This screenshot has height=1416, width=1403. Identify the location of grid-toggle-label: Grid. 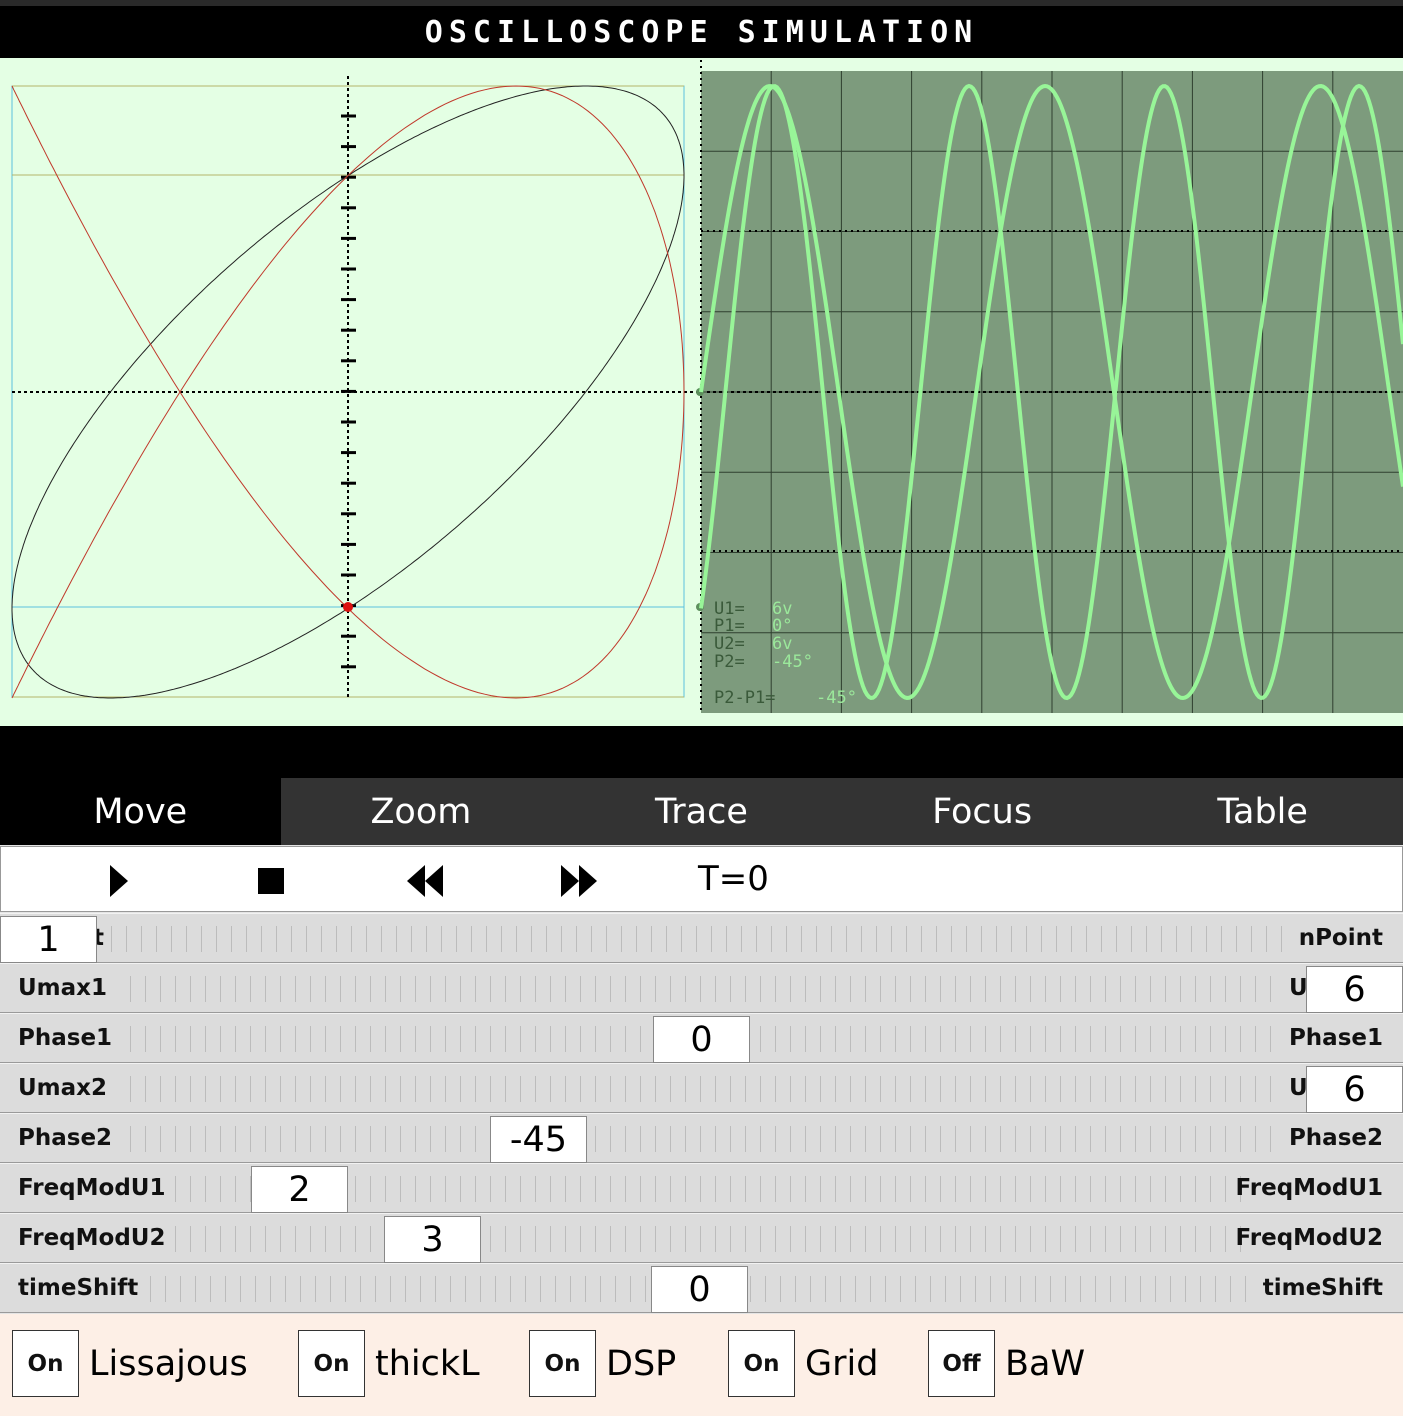
(842, 1363).